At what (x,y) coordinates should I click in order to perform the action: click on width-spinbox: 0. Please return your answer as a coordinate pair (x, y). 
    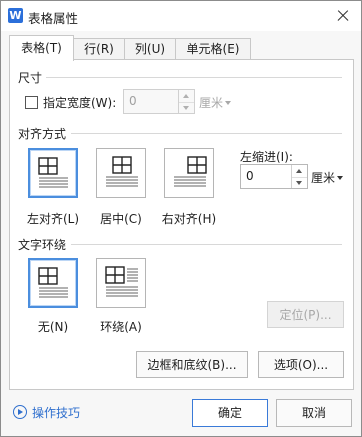
    Looking at the image, I should click on (159, 101).